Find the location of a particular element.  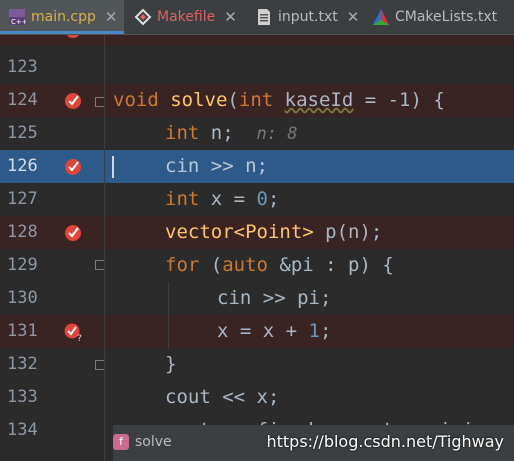

line-number: 127 is located at coordinates (22, 199).